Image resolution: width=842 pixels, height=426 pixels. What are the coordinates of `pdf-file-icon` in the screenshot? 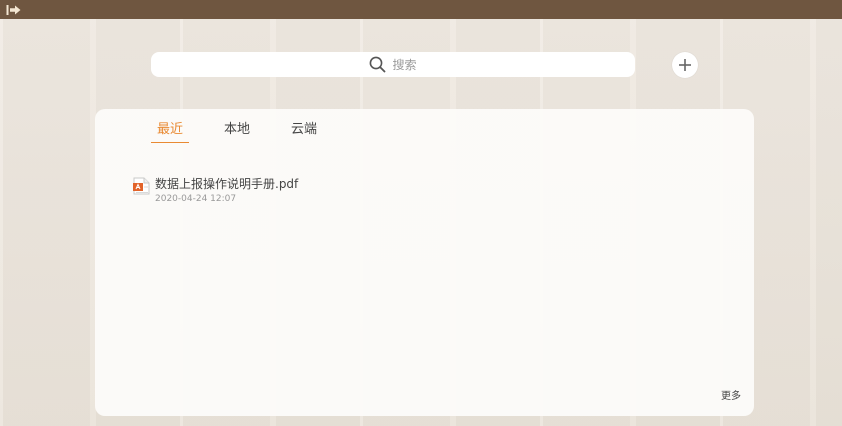 It's located at (141, 186).